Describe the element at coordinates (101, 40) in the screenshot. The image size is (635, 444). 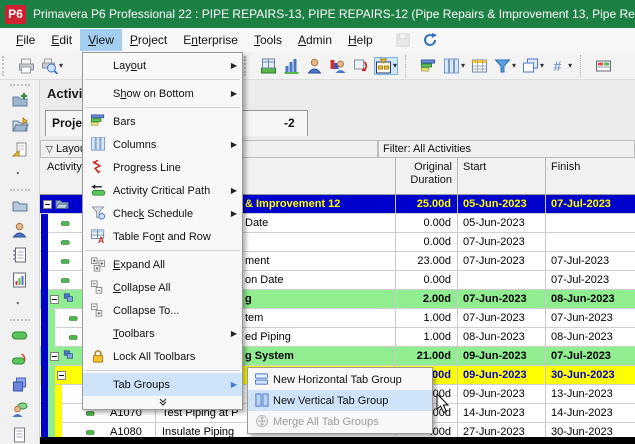
I see `menubar-item-view: View` at that location.